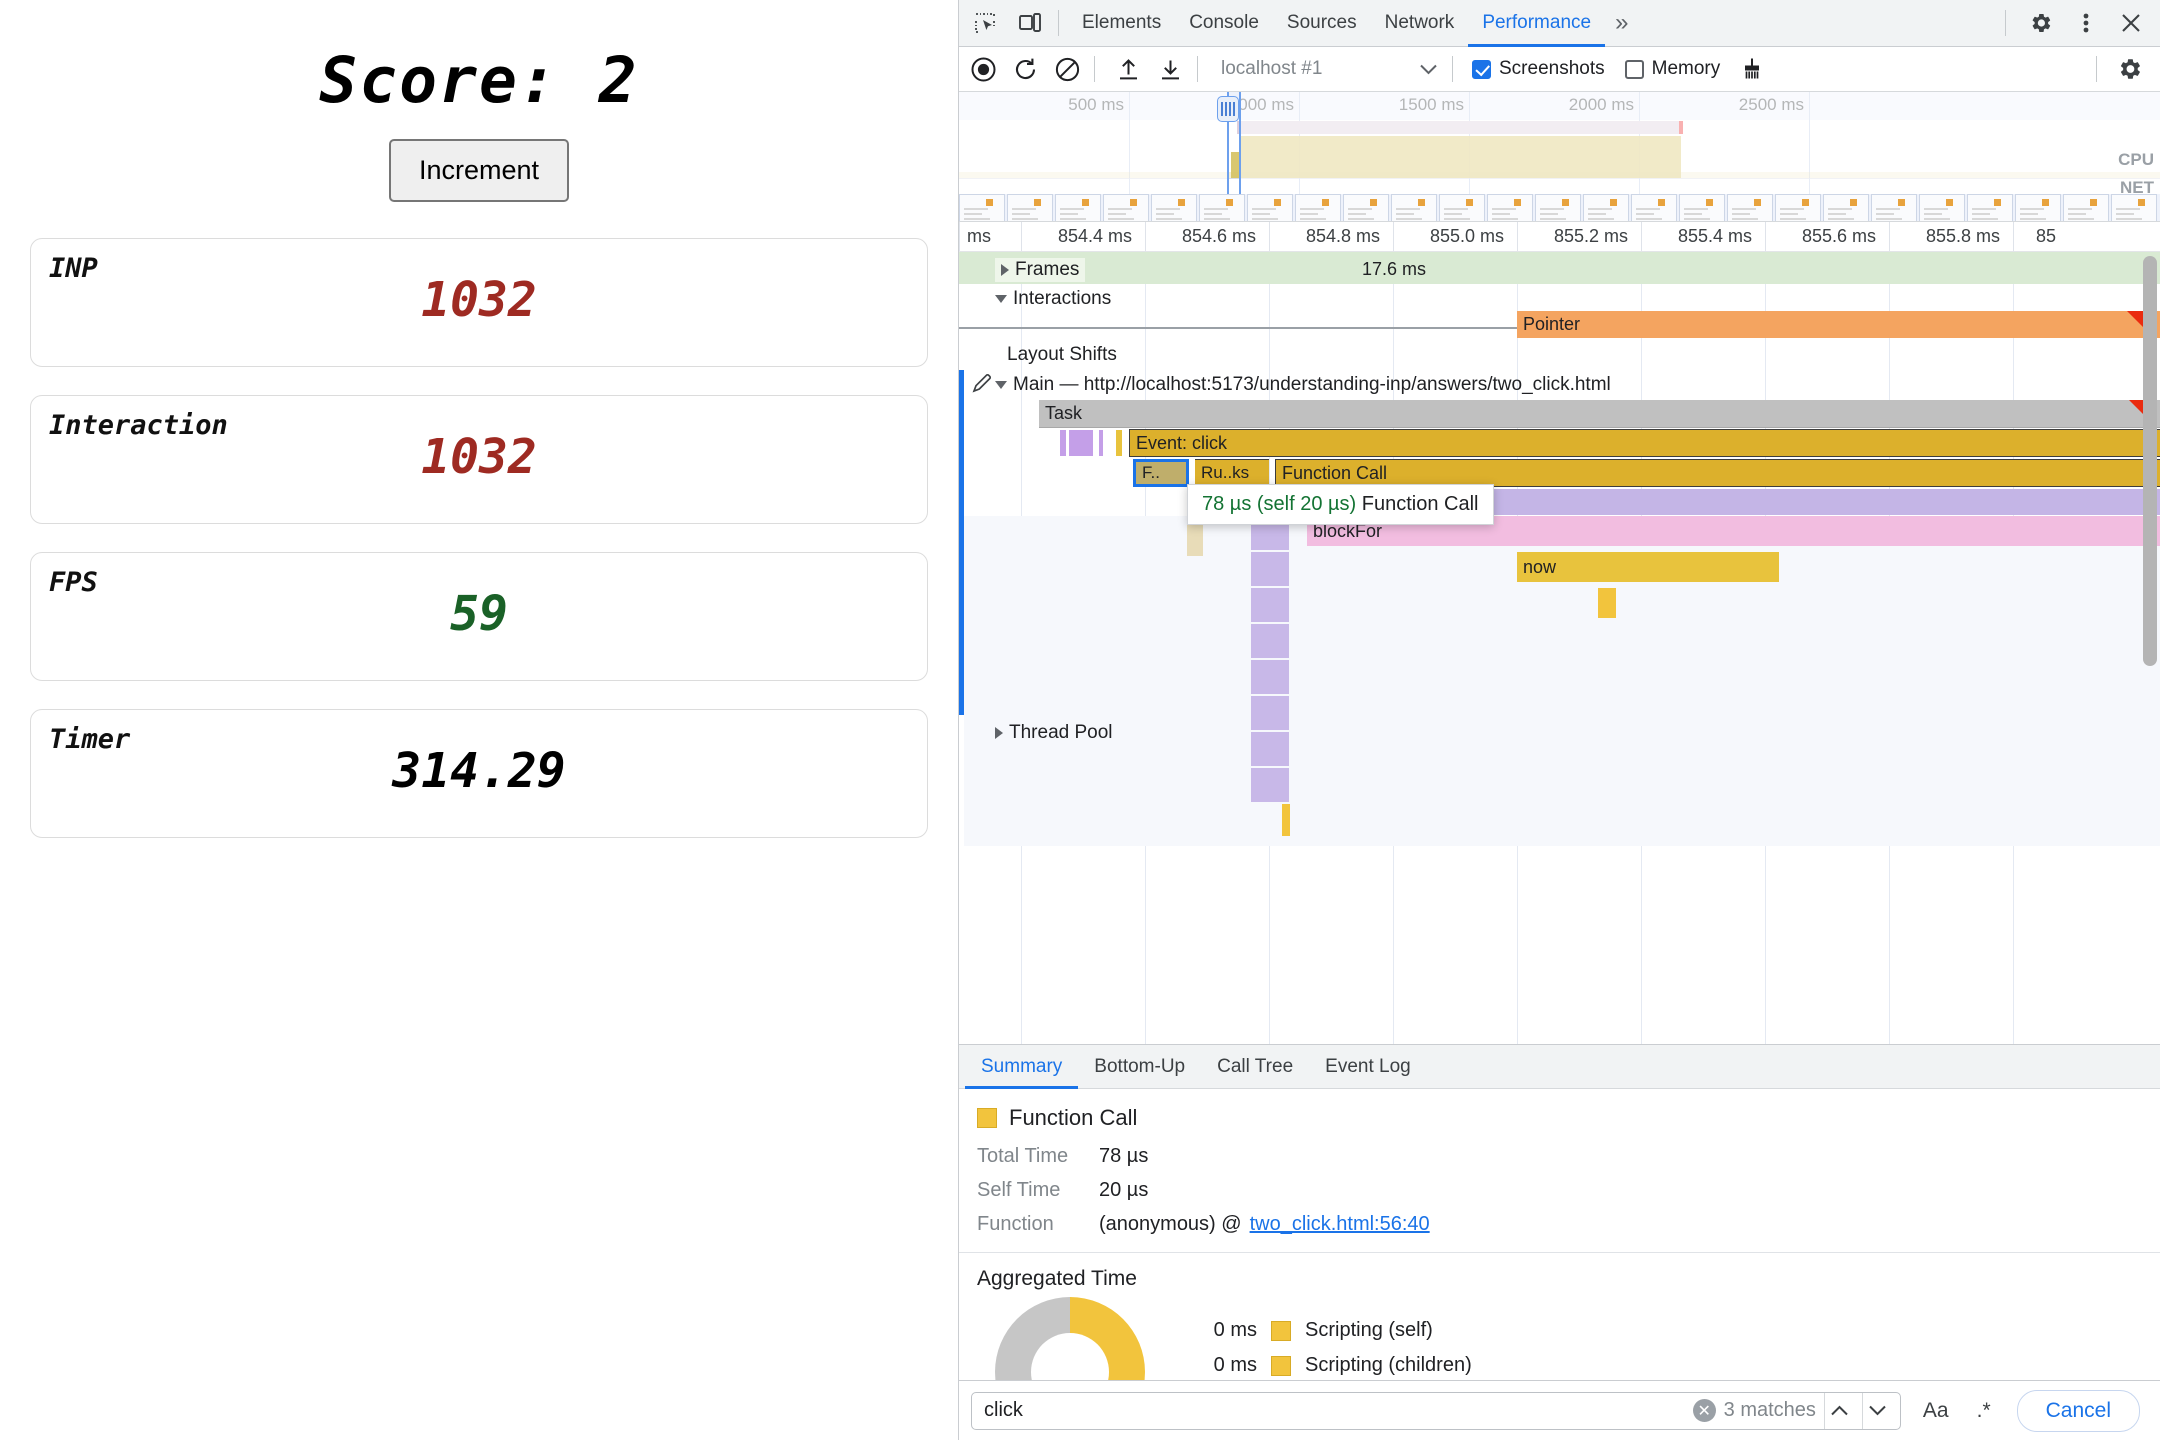 The image size is (2160, 1440). Describe the element at coordinates (1128, 69) in the screenshot. I see `upload-profile-icon` at that location.